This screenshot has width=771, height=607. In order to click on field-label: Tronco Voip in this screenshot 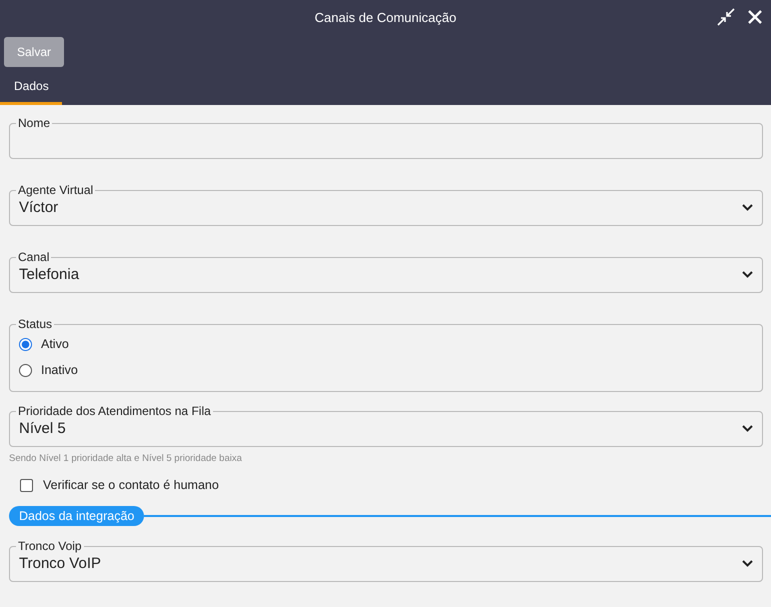, I will do `click(50, 546)`.